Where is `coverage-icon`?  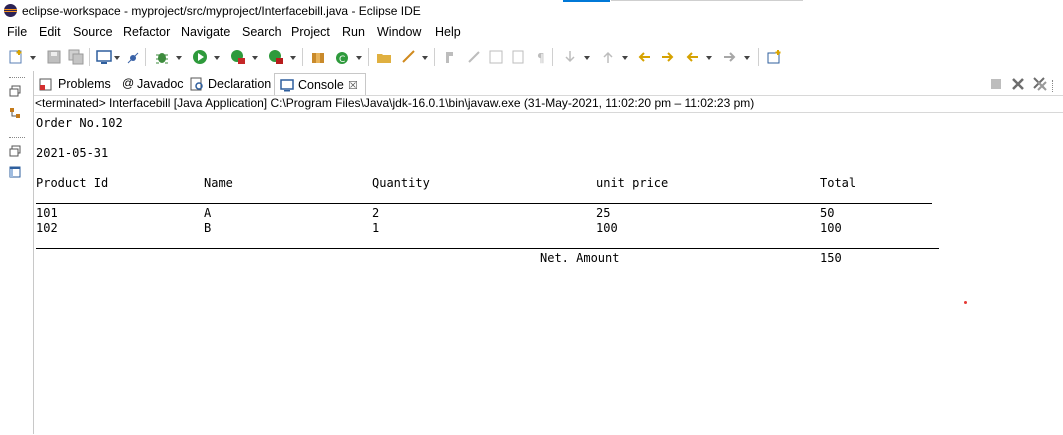
coverage-icon is located at coordinates (238, 57).